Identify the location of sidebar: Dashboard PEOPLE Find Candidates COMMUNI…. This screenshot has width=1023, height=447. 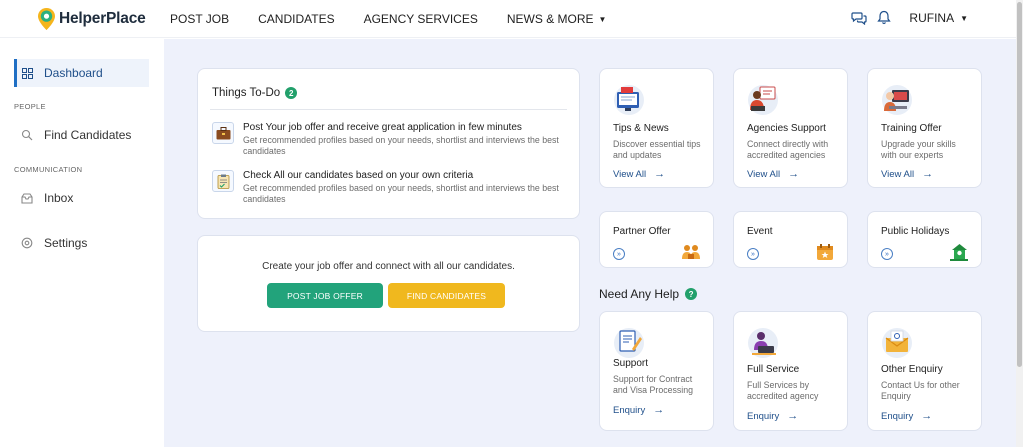
(82, 243).